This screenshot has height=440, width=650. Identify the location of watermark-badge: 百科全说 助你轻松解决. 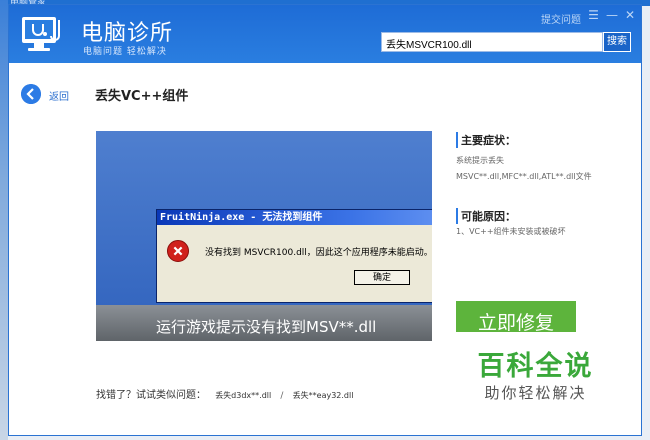
(535, 372).